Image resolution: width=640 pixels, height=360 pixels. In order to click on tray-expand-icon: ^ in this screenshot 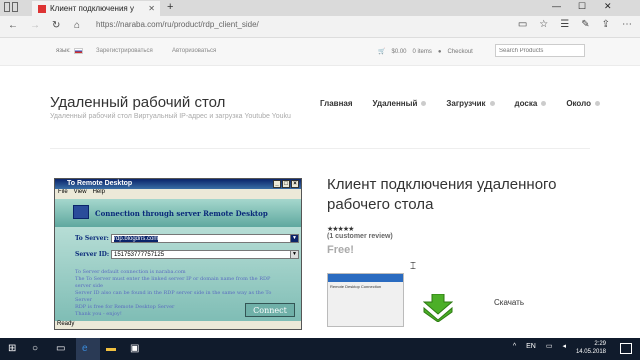, I will do `click(514, 346)`.